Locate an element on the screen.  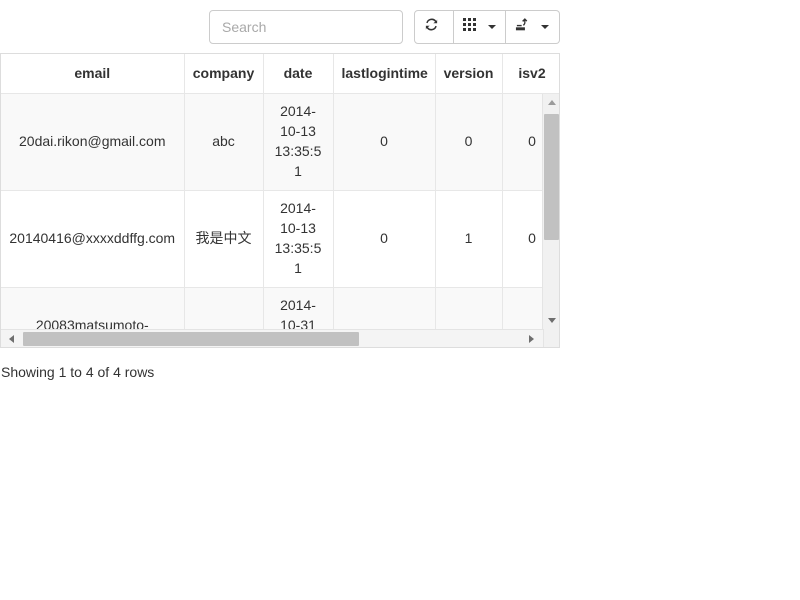
cell-version: 1 is located at coordinates (469, 239).